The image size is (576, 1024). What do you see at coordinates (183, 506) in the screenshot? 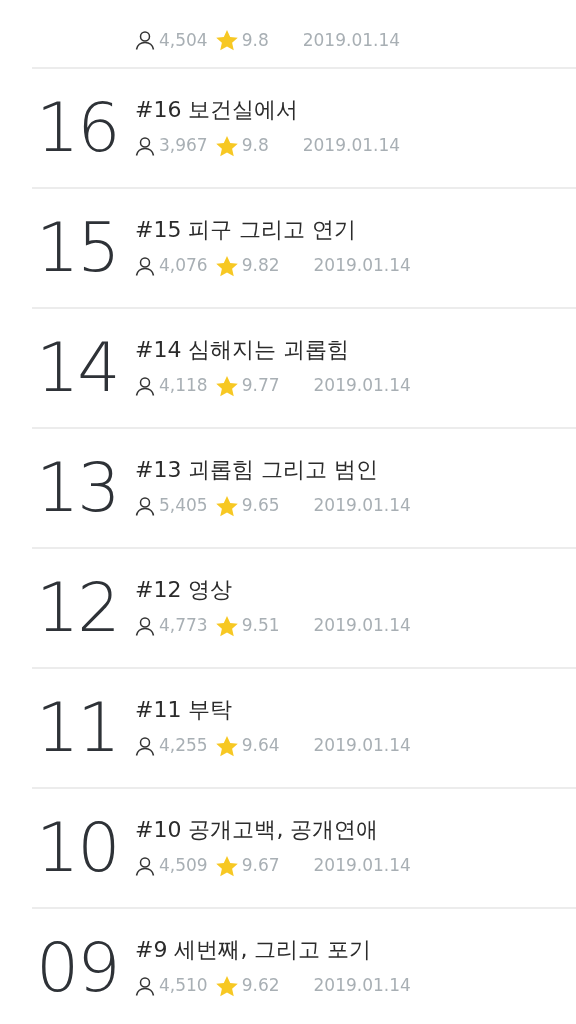
I see `view-count: 5,405` at bounding box center [183, 506].